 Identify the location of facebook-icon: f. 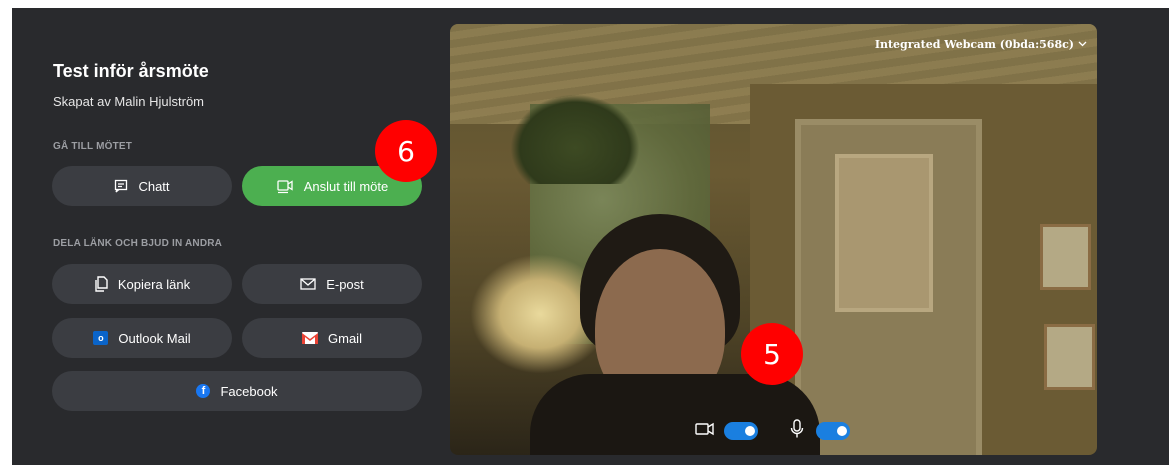
(203, 391).